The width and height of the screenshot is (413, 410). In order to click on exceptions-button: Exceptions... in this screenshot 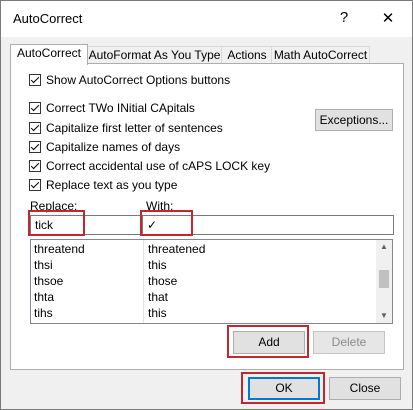, I will do `click(354, 120)`.